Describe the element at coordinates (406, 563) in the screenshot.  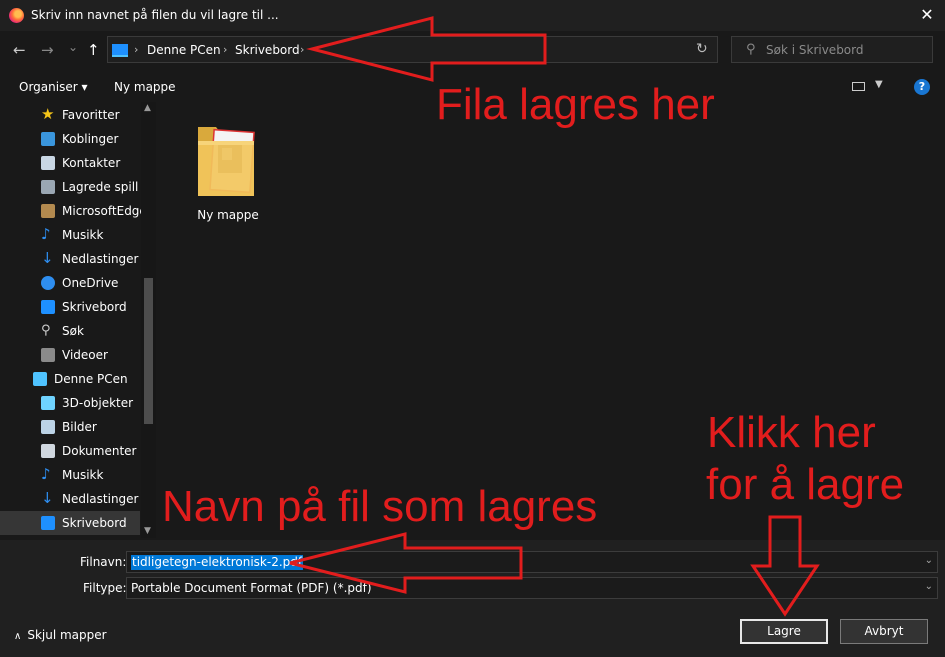
I see `arrow-to-filename` at that location.